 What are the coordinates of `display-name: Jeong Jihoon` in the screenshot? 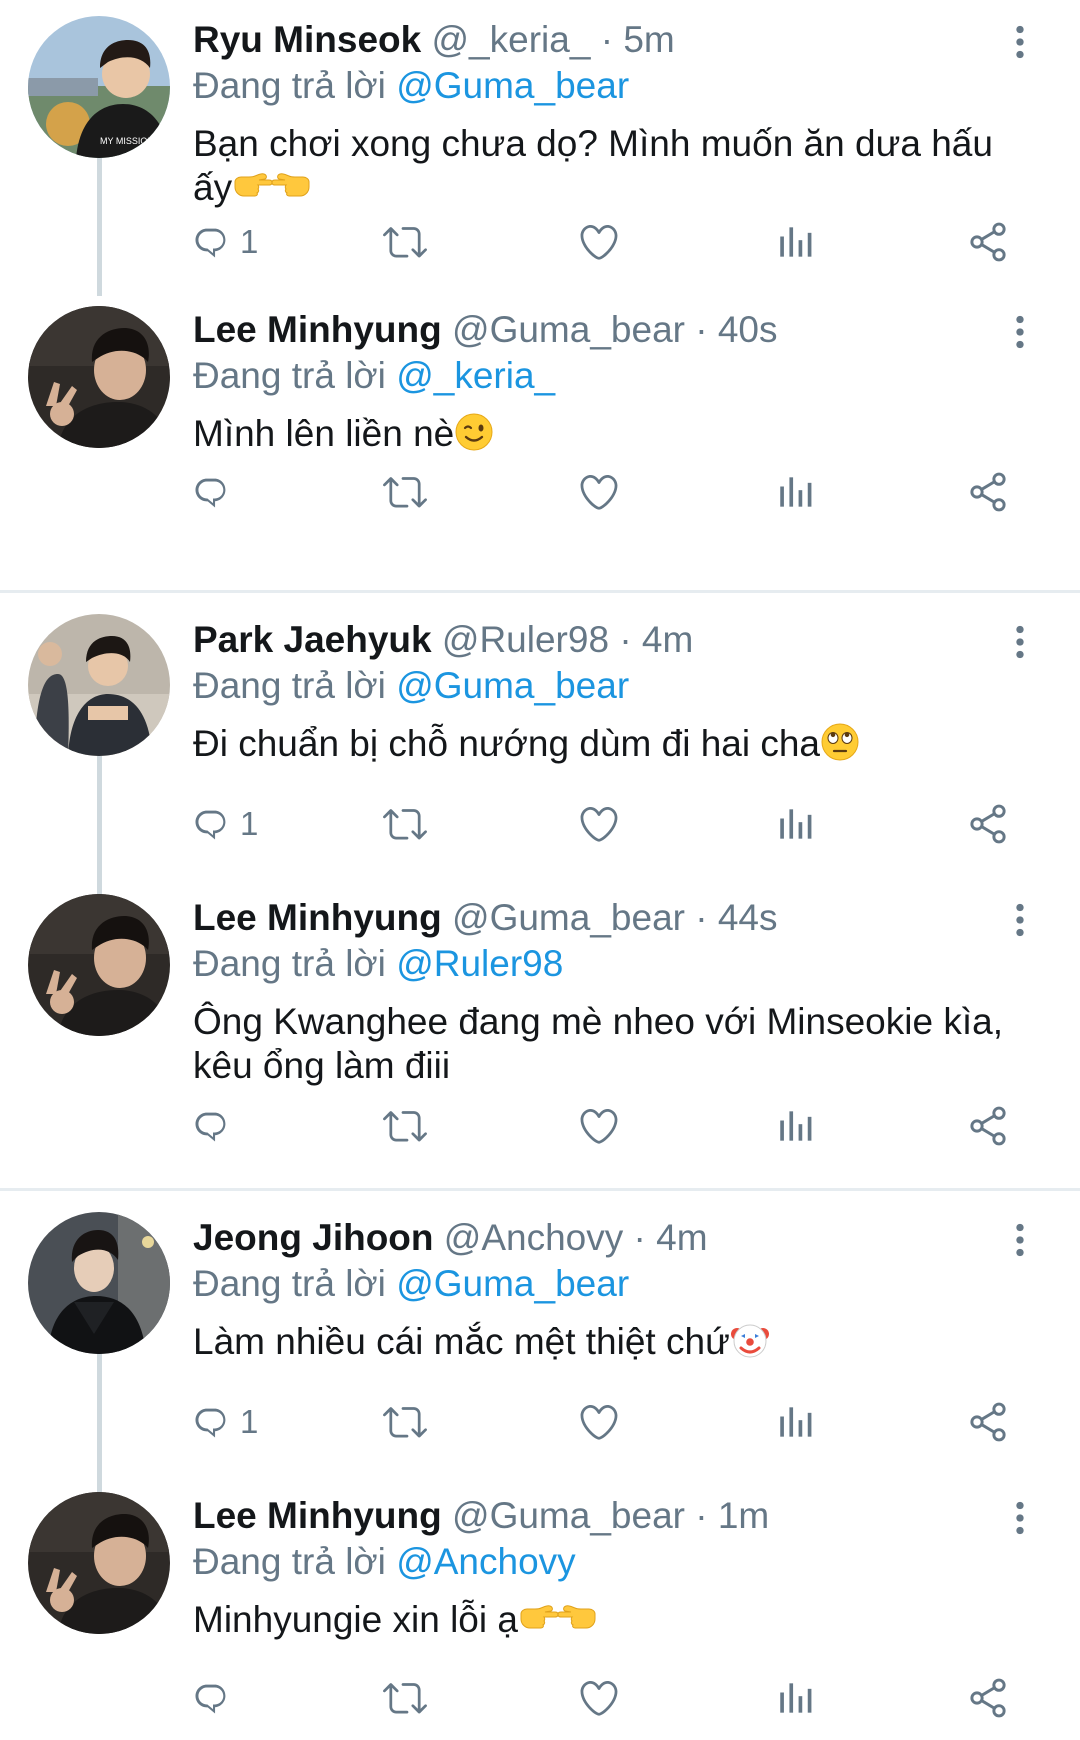 It's located at (313, 1237).